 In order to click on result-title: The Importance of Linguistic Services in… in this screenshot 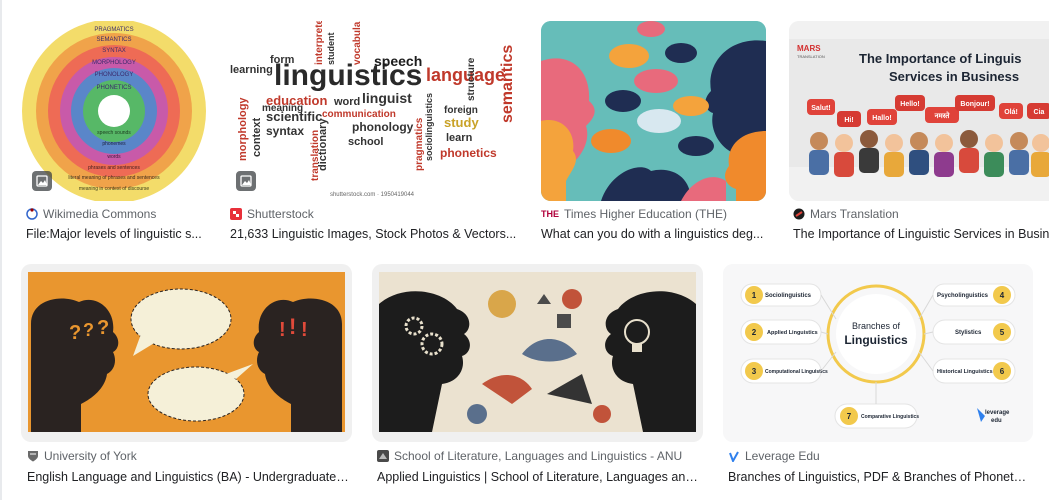, I will do `click(921, 234)`.